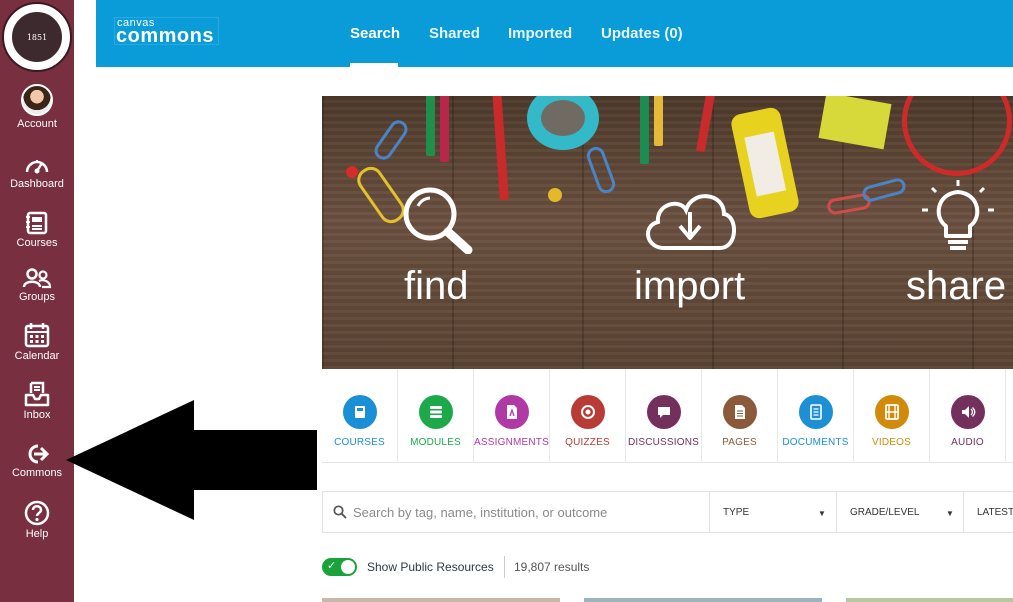 Image resolution: width=1013 pixels, height=602 pixels. I want to click on type-filter-select: TYPE ▼, so click(772, 512).